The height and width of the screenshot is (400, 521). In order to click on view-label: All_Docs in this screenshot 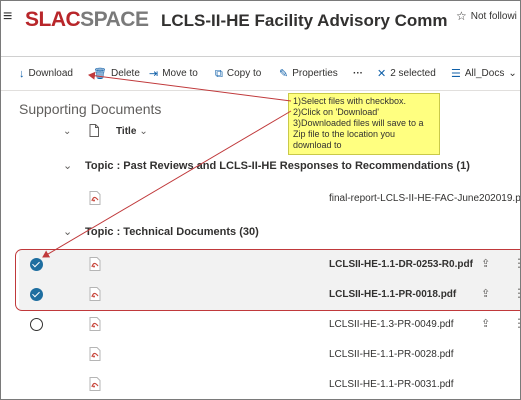, I will do `click(484, 73)`.